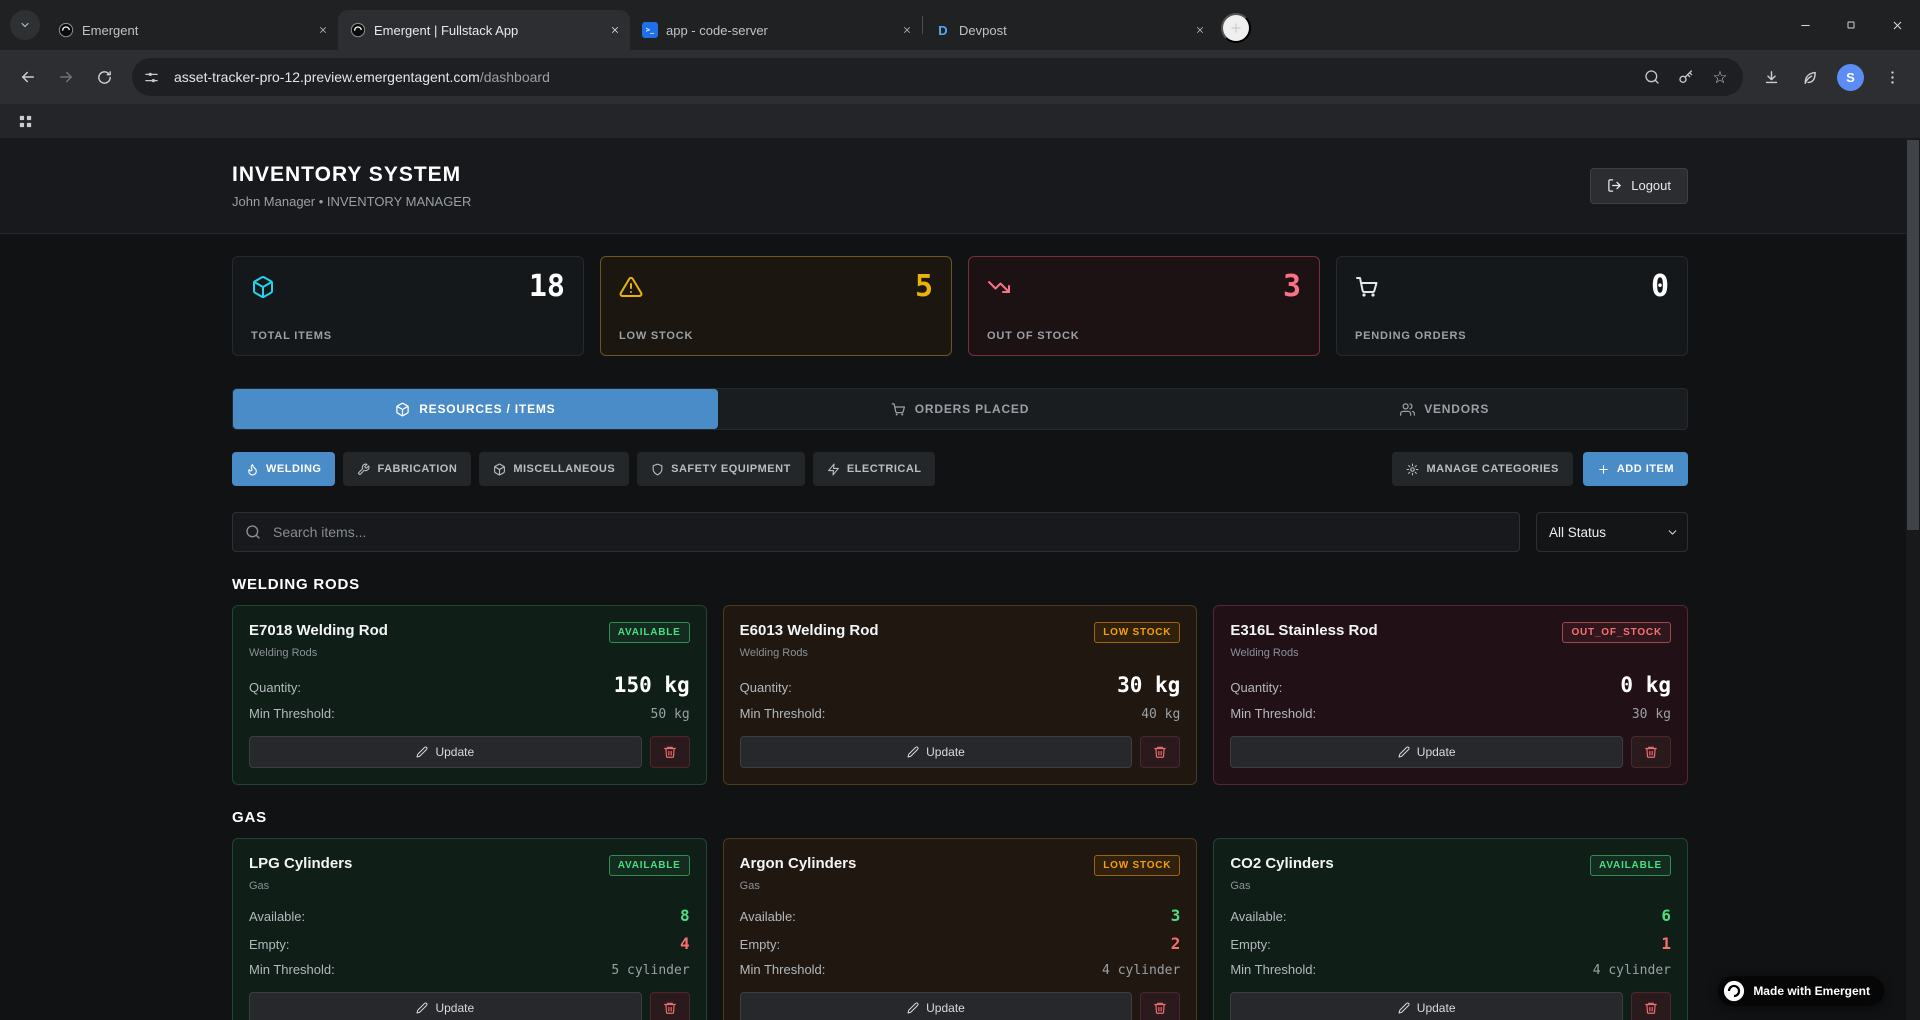  I want to click on eco-leaf-icon, so click(1809, 77).